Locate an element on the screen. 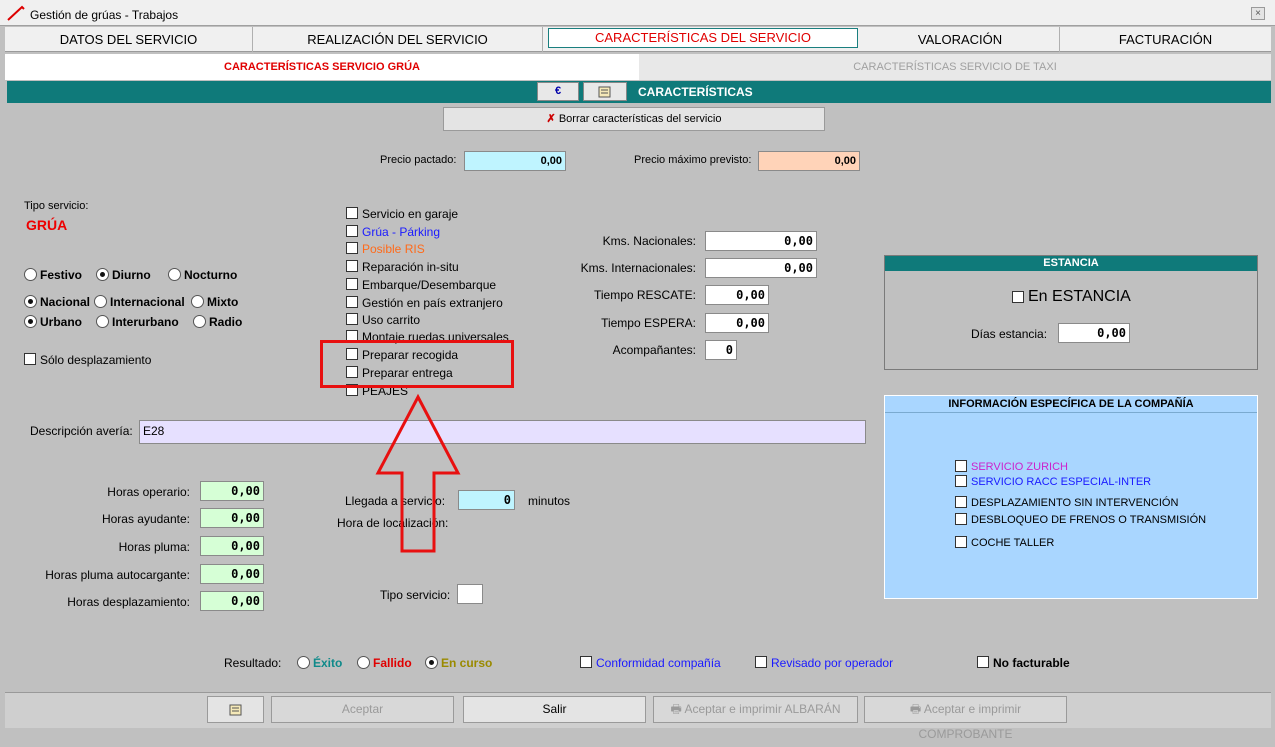 This screenshot has width=1275, height=747. tiempo-espera-field: 0,00 is located at coordinates (737, 323).